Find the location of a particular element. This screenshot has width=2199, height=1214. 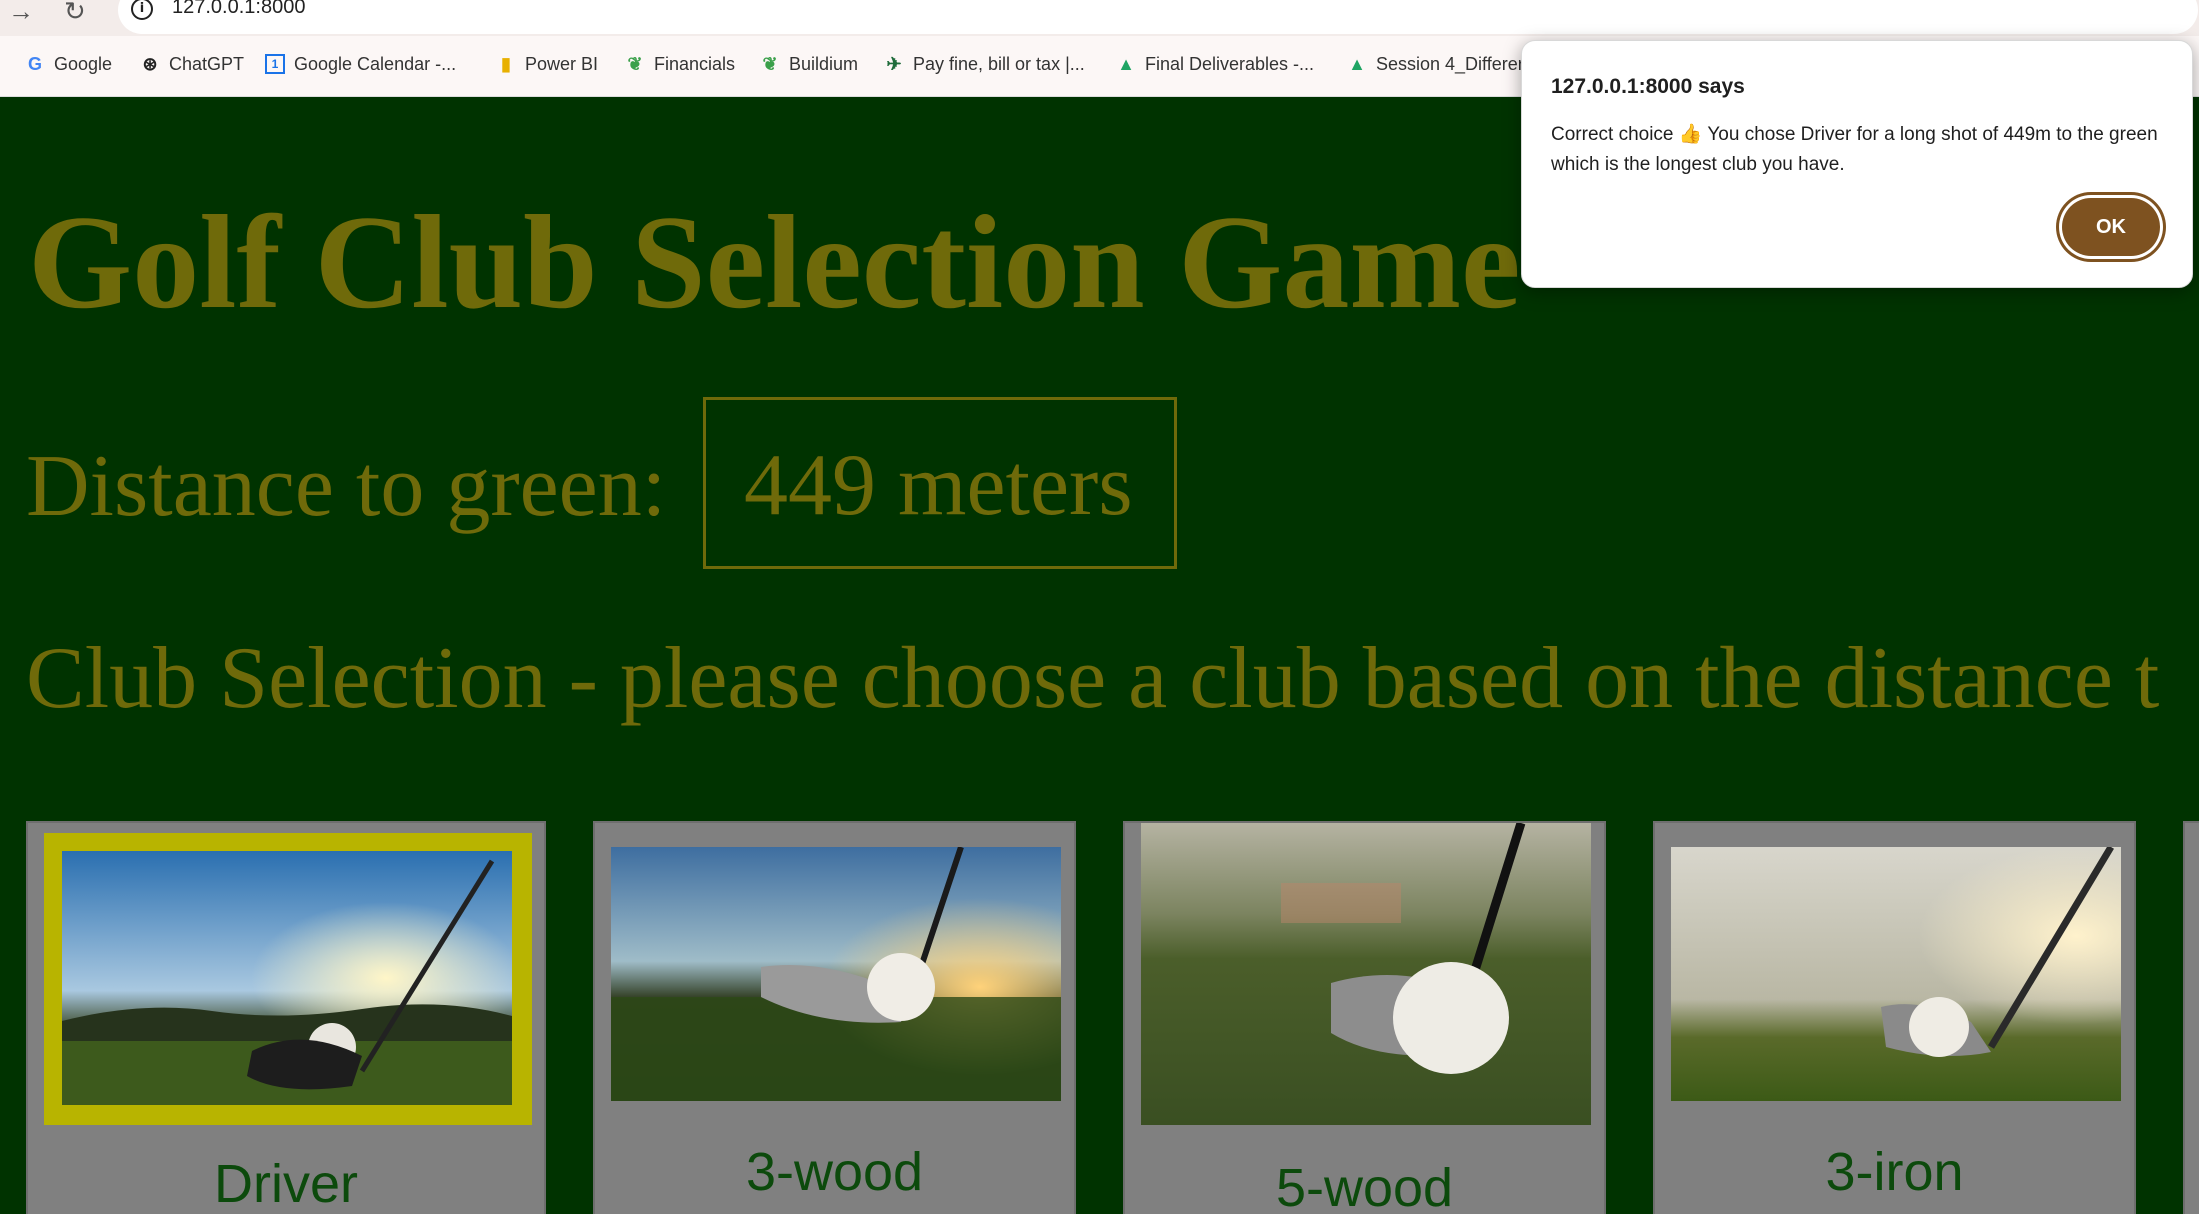

bookmark-financials: ❦ Financials is located at coordinates (680, 64).